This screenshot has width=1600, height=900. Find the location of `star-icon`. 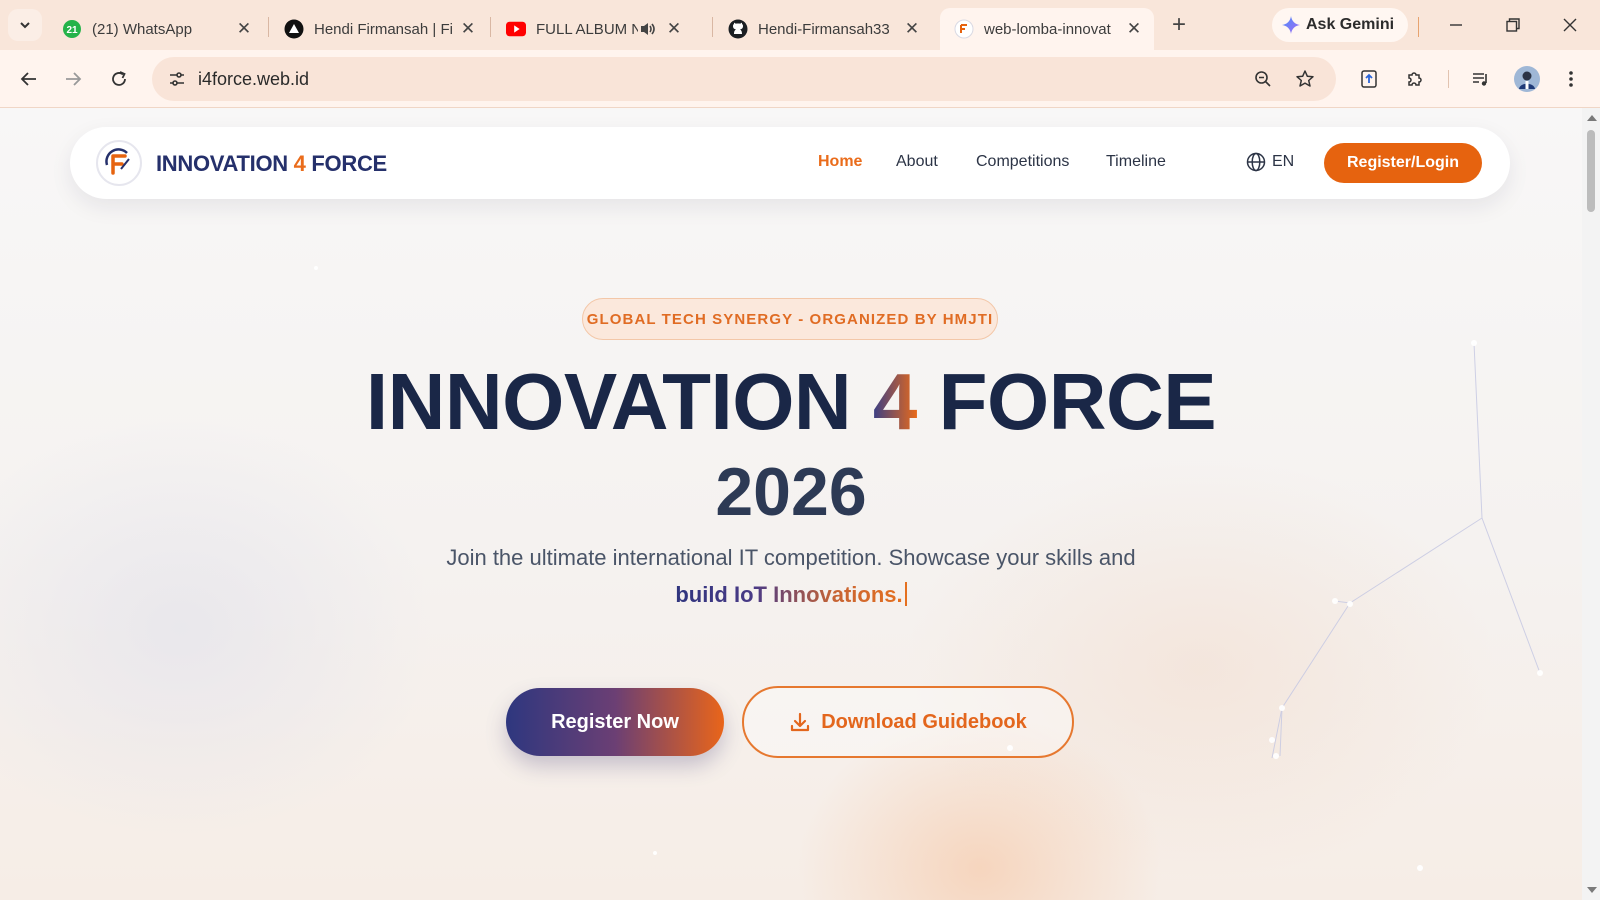

star-icon is located at coordinates (1305, 78).